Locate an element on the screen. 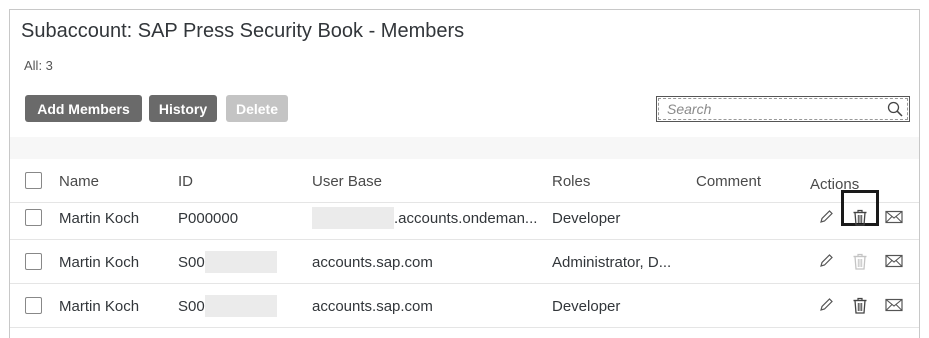 The image size is (929, 338). history-button: History is located at coordinates (183, 108).